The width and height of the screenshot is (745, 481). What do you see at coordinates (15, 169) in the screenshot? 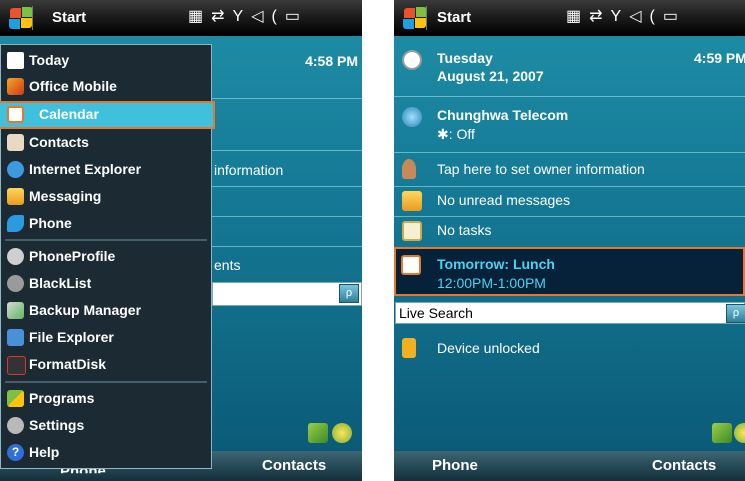
I see `internet-explorer-icon` at bounding box center [15, 169].